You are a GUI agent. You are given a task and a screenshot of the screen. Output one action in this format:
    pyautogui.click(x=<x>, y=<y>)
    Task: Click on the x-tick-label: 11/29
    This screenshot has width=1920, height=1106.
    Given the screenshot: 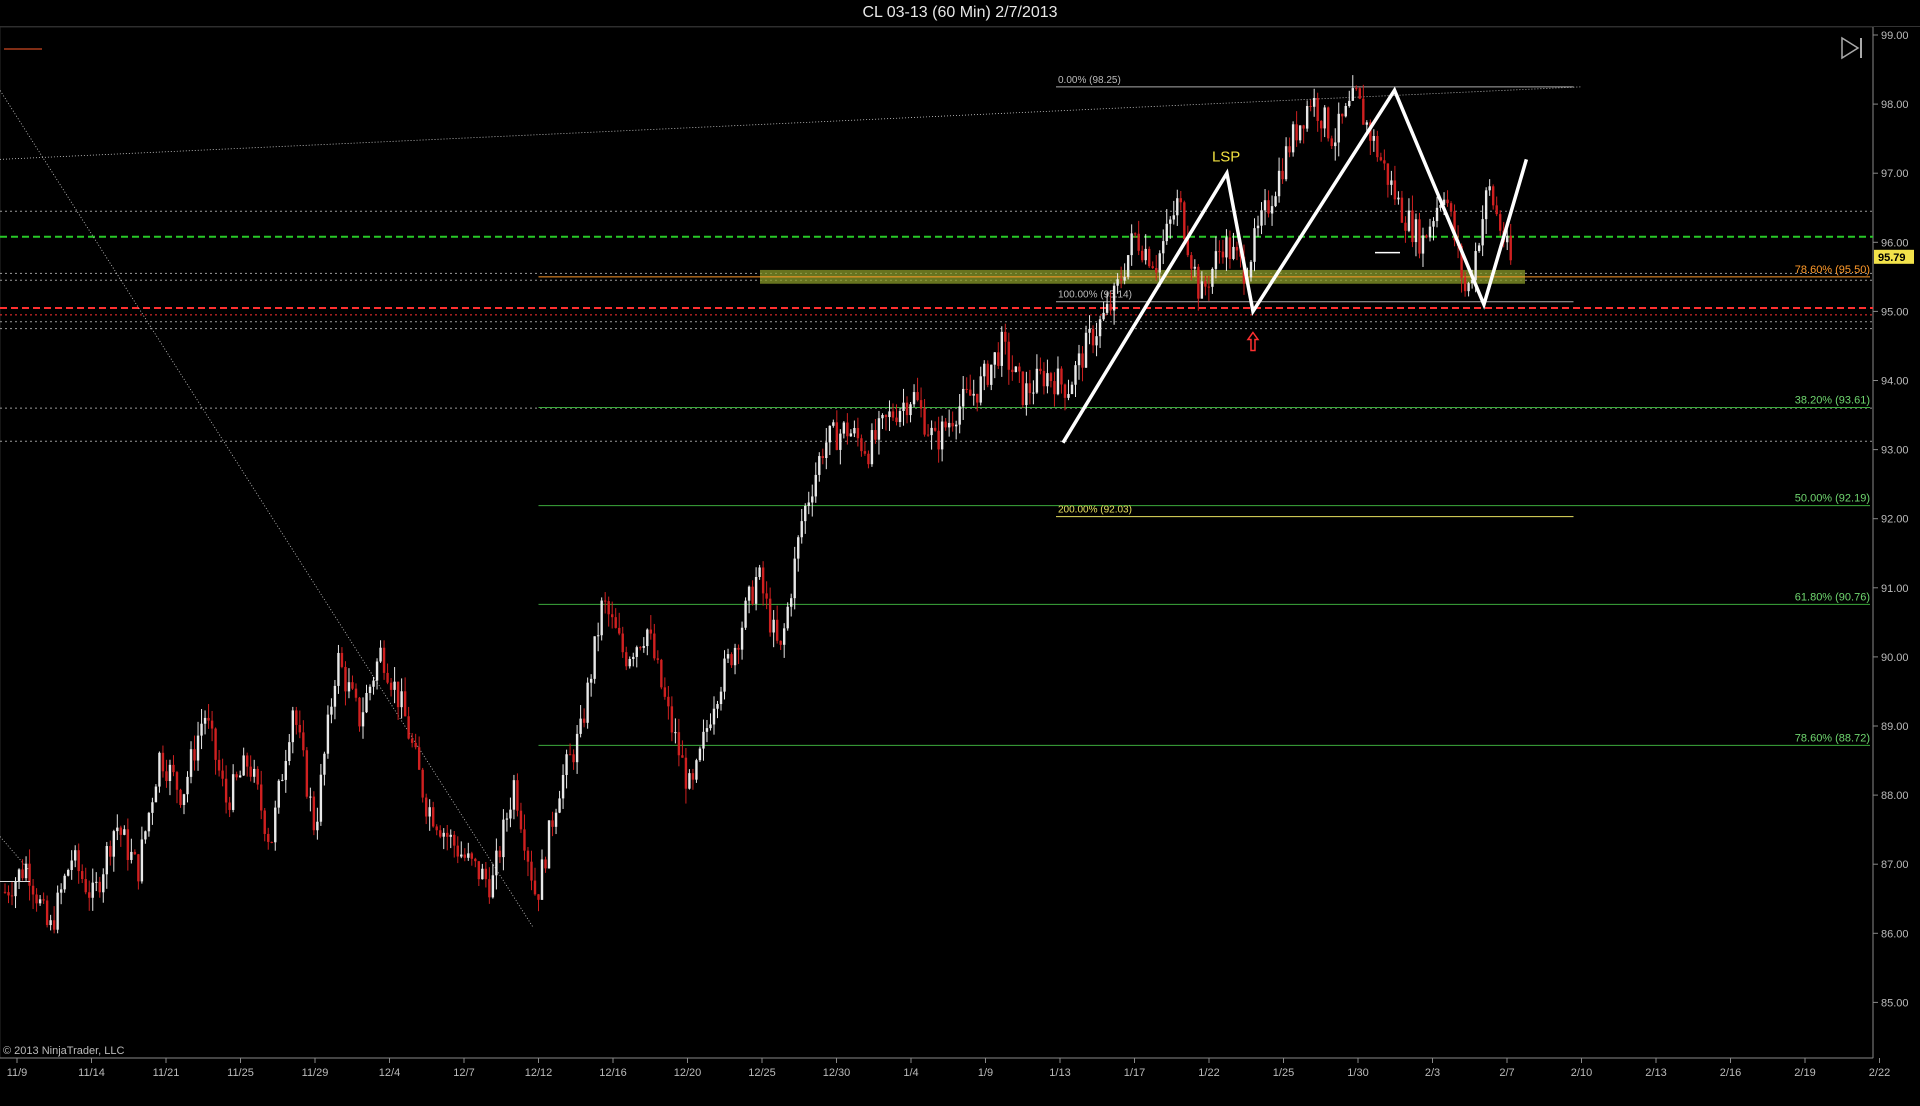 What is the action you would take?
    pyautogui.click(x=315, y=1073)
    